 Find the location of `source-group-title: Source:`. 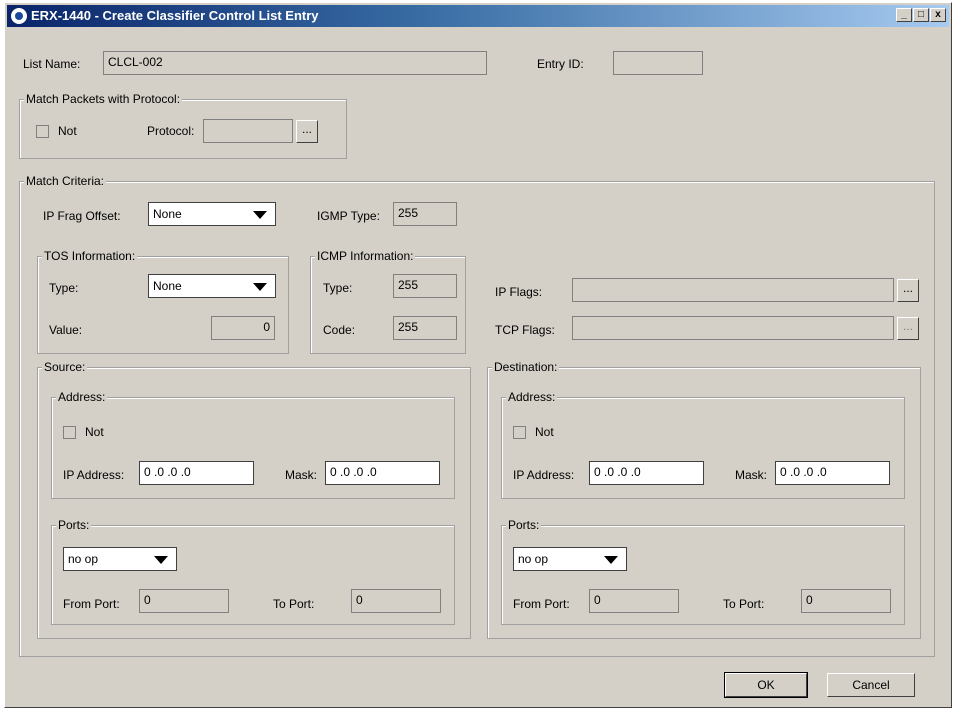

source-group-title: Source: is located at coordinates (65, 367).